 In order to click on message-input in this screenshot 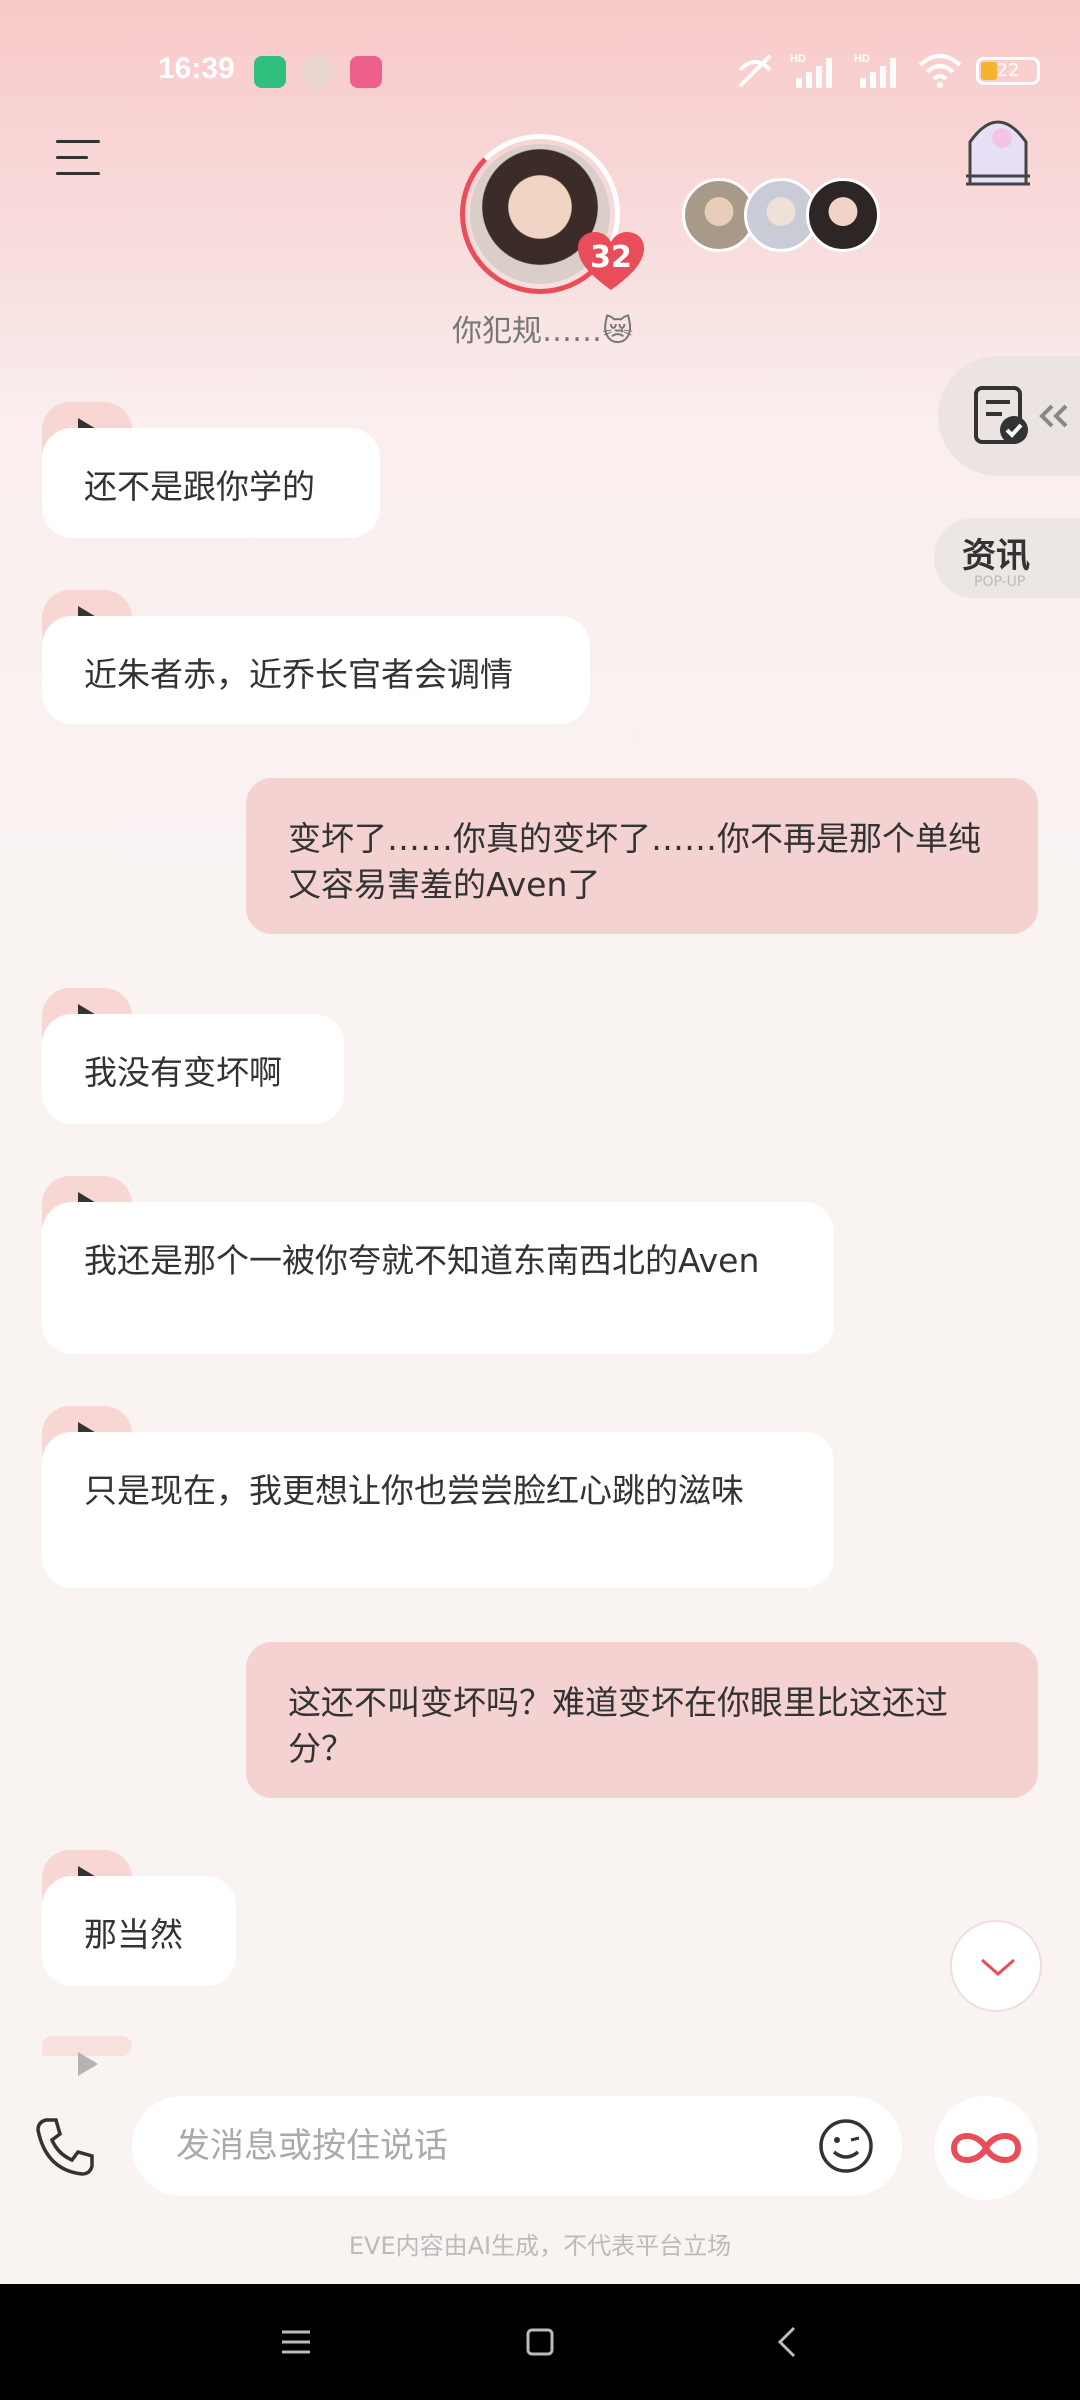, I will do `click(517, 2146)`.